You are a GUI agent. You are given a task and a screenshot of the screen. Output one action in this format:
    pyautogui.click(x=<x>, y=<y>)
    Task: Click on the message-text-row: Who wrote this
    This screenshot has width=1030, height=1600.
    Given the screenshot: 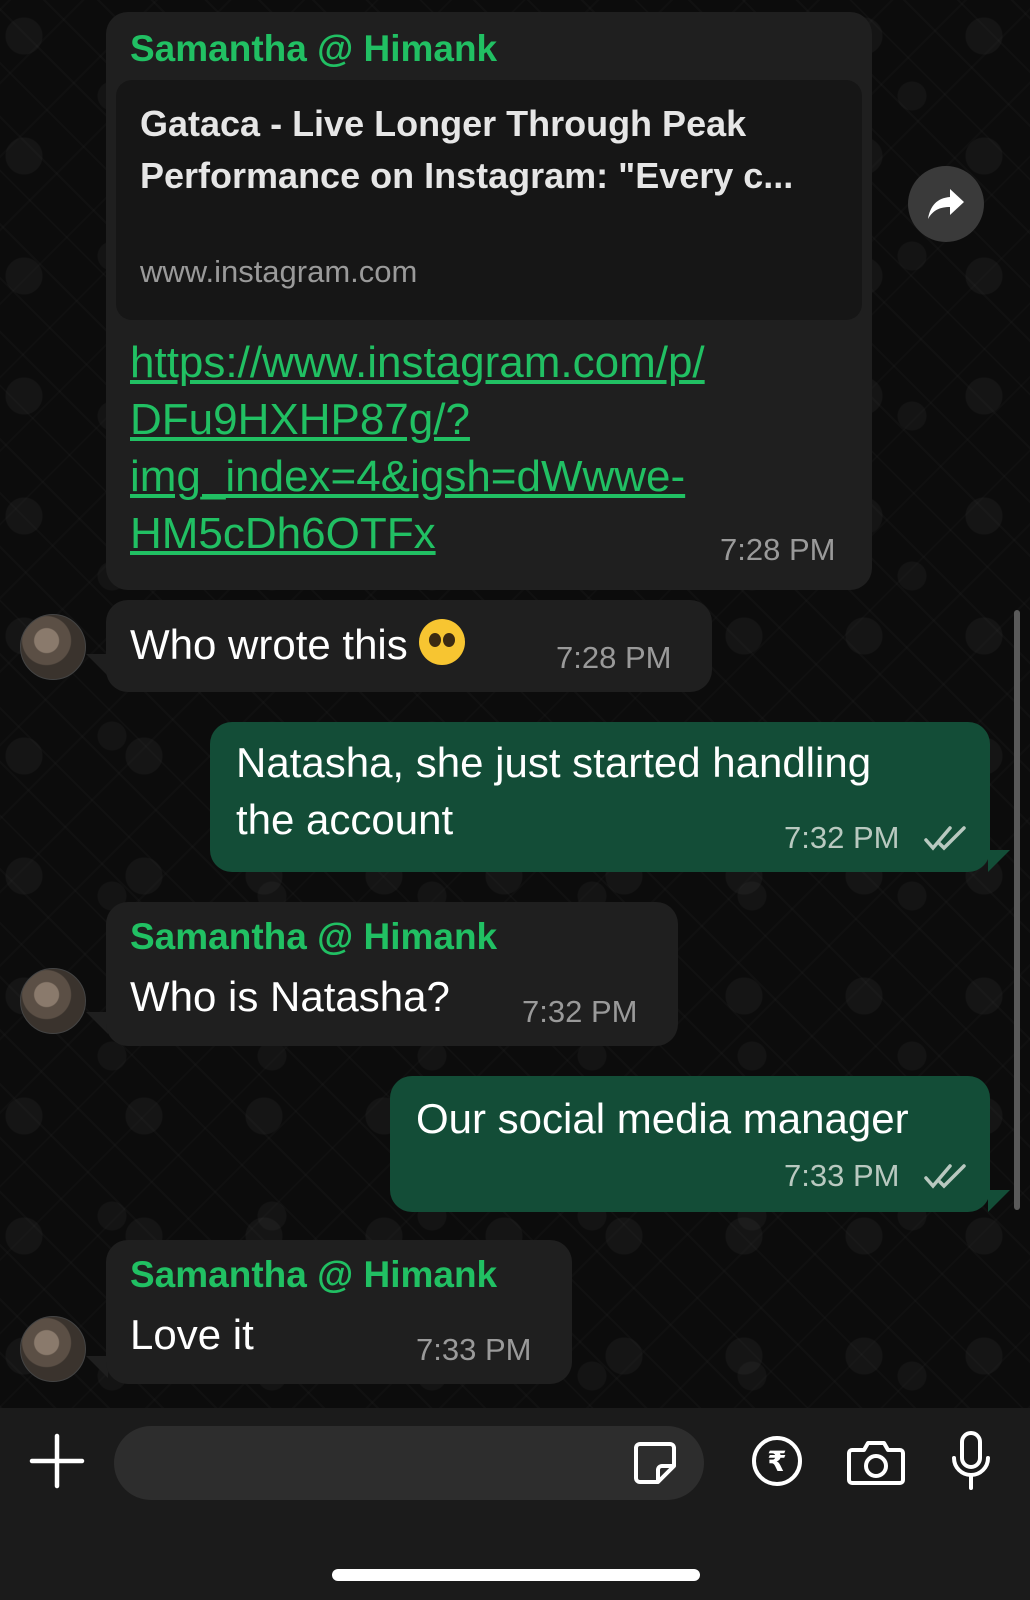 What is the action you would take?
    pyautogui.click(x=298, y=644)
    